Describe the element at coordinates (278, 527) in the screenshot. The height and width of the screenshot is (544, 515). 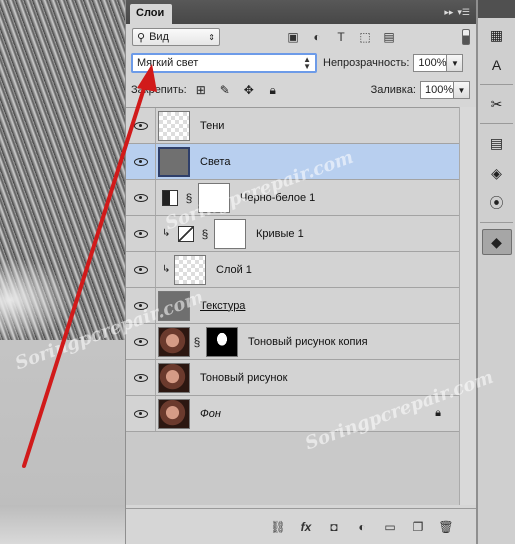
I see `link-layers-icon: ⛓` at that location.